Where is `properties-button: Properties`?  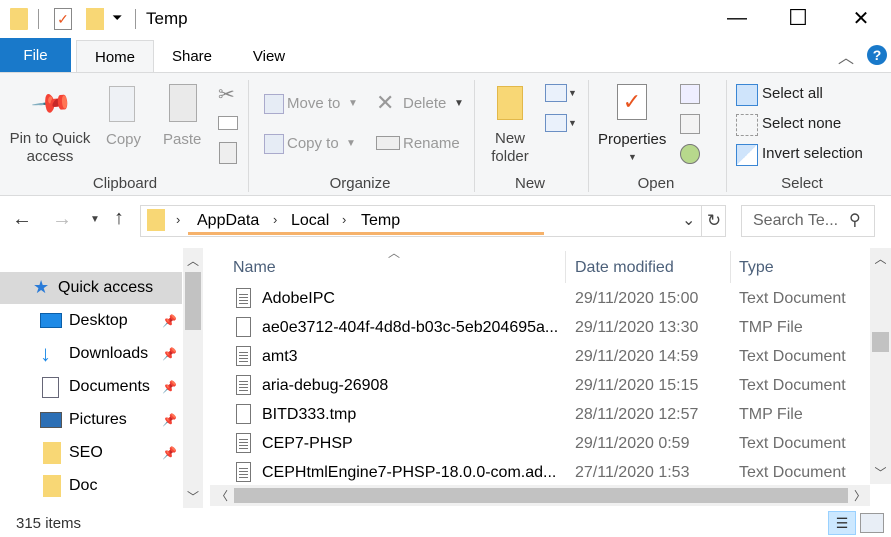 properties-button: Properties is located at coordinates (632, 139).